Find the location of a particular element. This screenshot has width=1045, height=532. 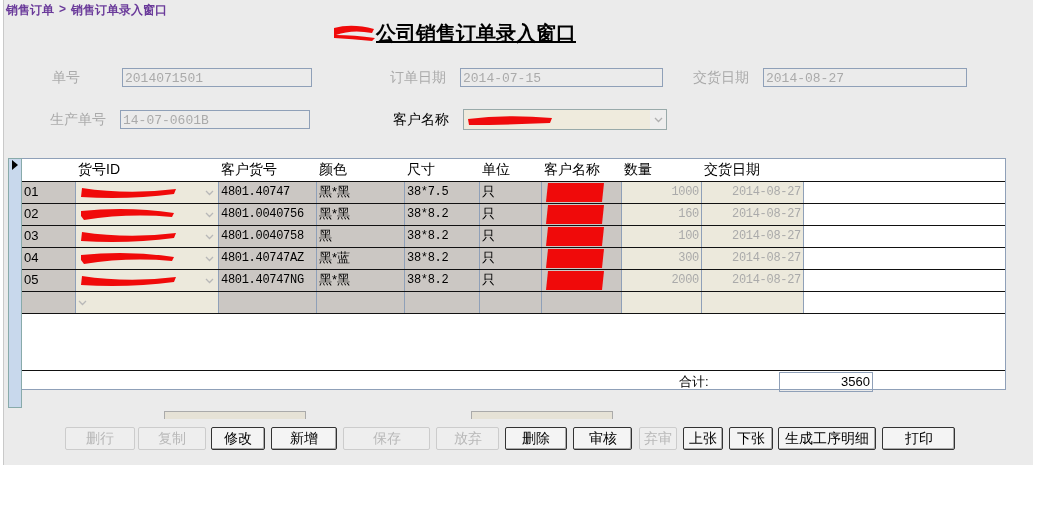

toolbar-button: 新增 is located at coordinates (304, 438).